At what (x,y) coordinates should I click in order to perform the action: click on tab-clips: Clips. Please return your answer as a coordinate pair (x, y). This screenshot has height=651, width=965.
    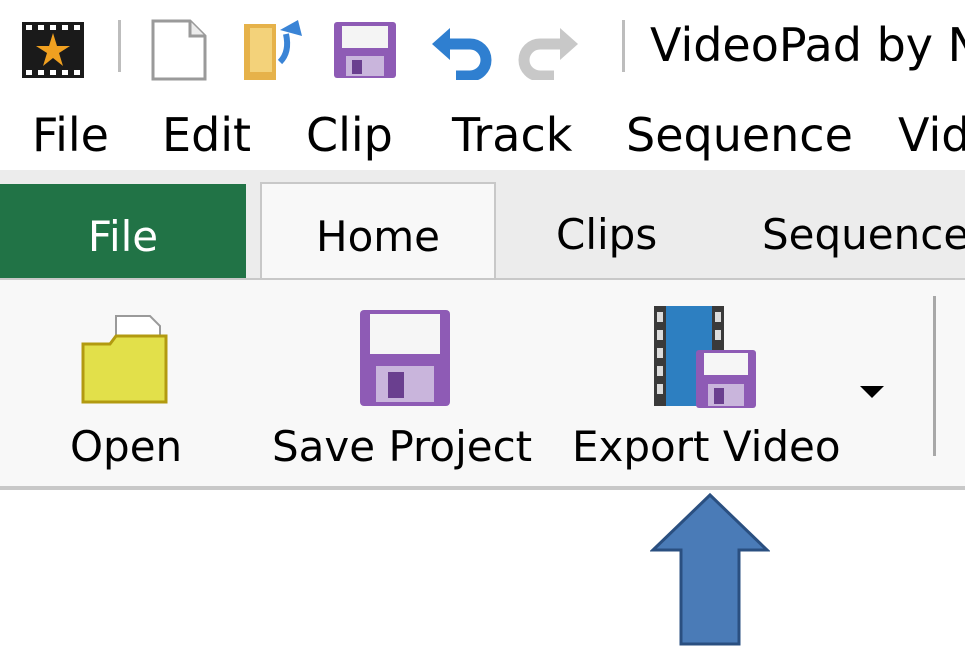
    Looking at the image, I should click on (606, 235).